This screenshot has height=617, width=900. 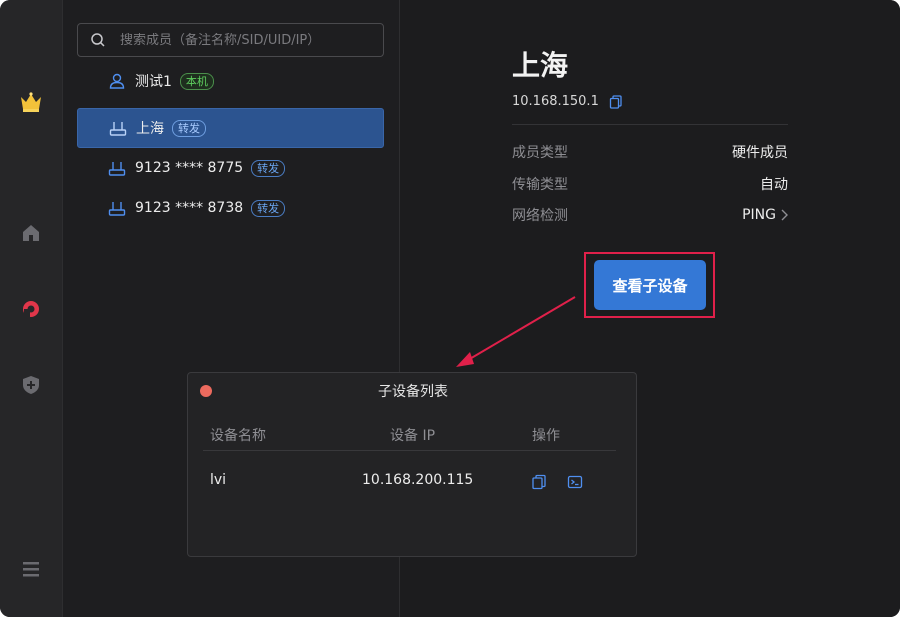 I want to click on member-name: 9123 **** 8775, so click(x=189, y=168).